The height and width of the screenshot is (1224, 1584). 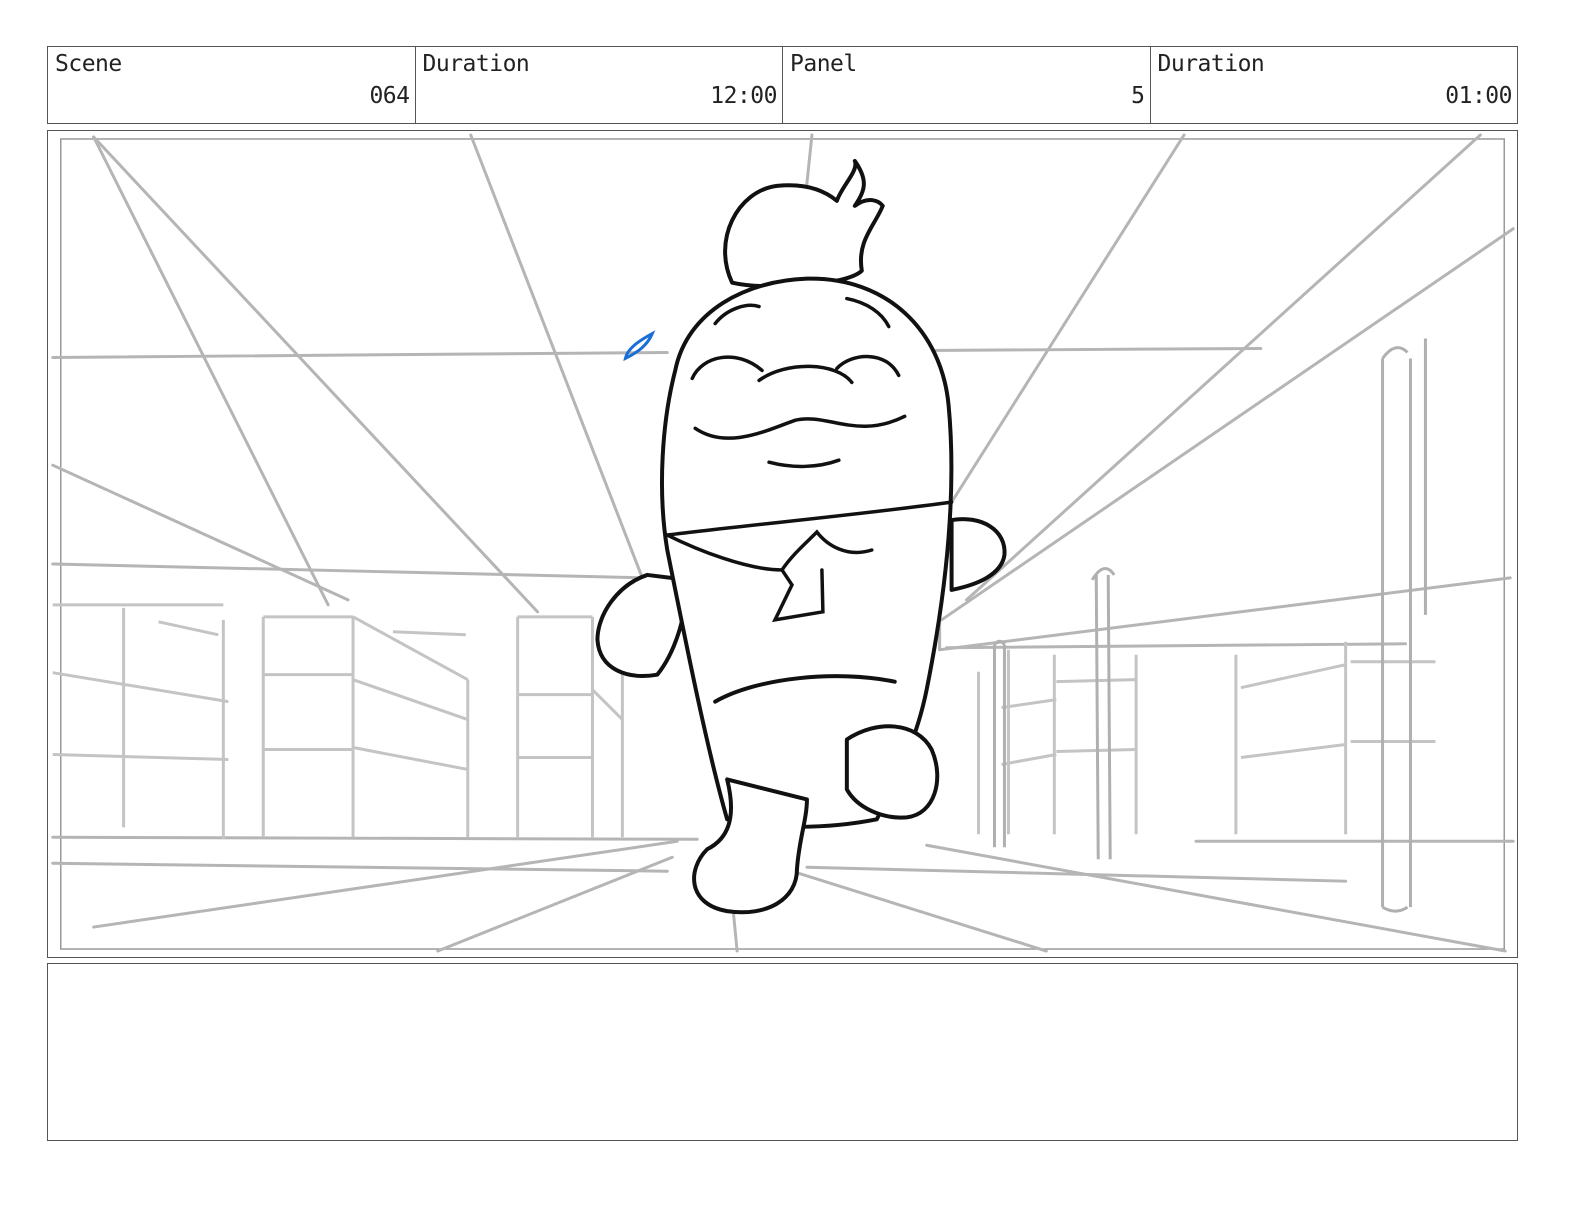 What do you see at coordinates (967, 85) in the screenshot?
I see `panel-cell: Panel 5` at bounding box center [967, 85].